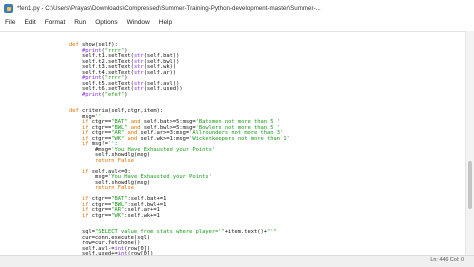 This screenshot has height=267, width=474. Describe the element at coordinates (101, 215) in the screenshot. I see `code-token-text: ctgr==` at that location.